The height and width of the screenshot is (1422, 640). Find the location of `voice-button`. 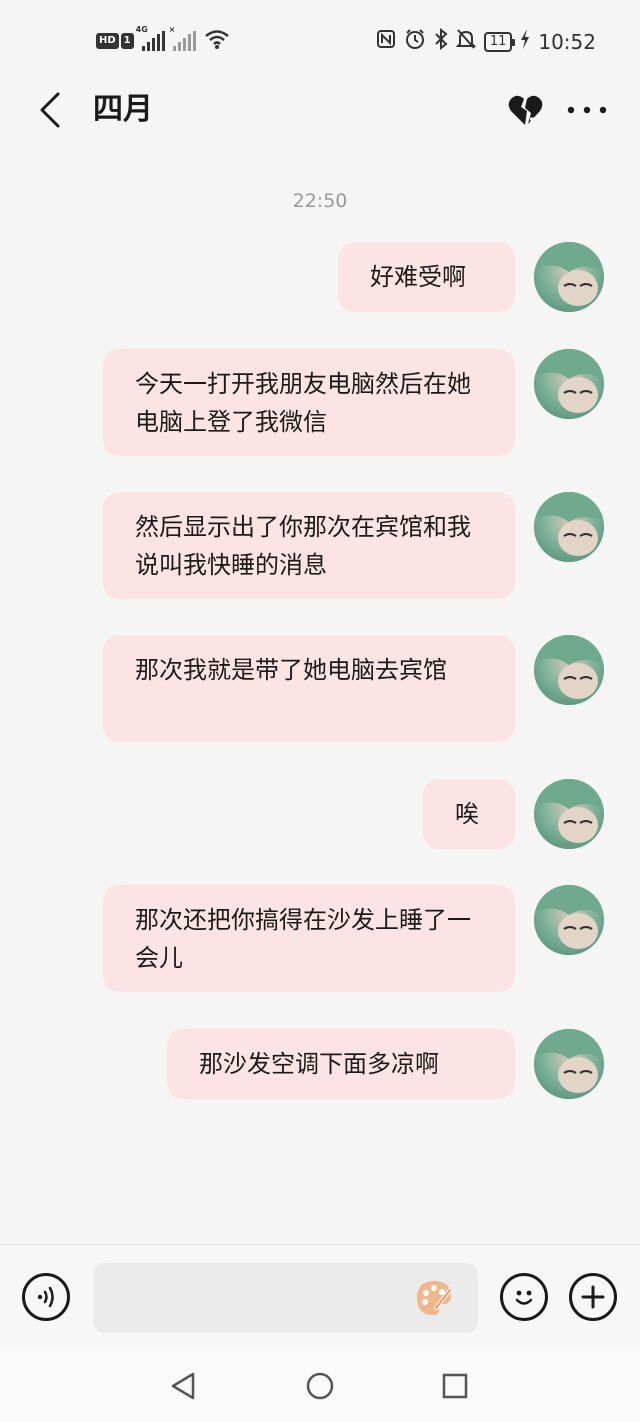

voice-button is located at coordinates (46, 1297).